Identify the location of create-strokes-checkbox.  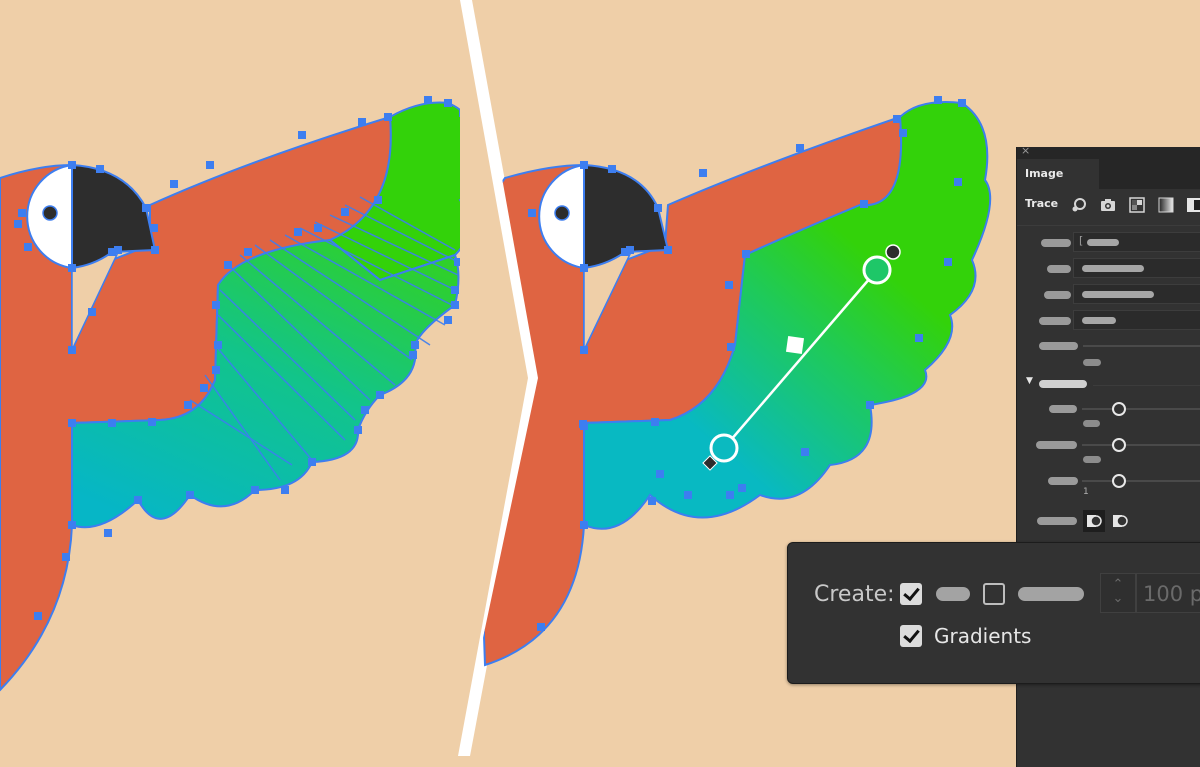
(994, 594).